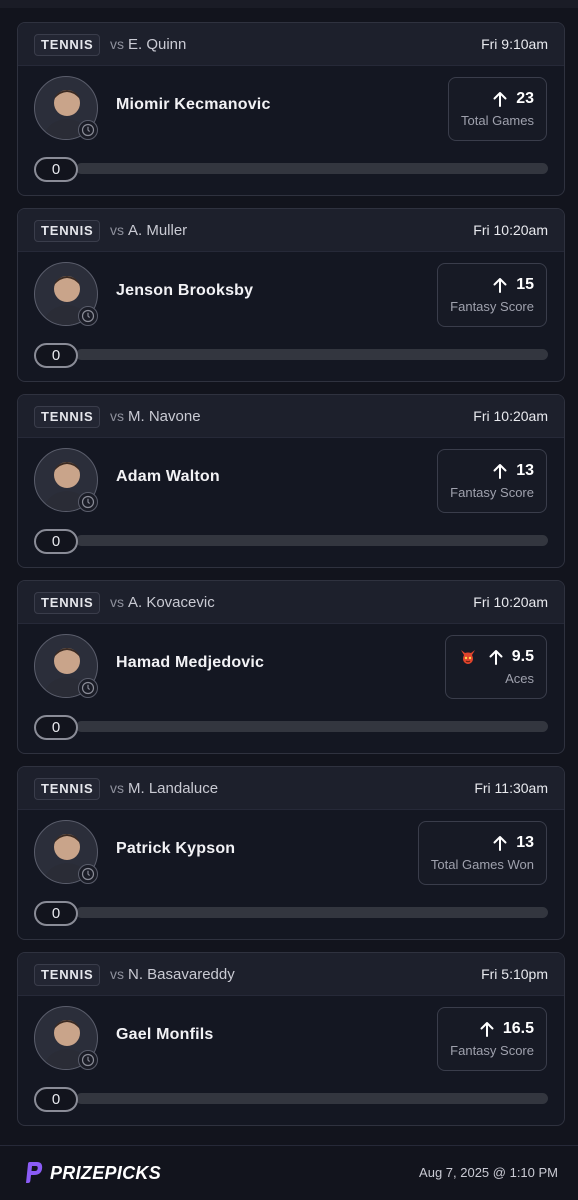  What do you see at coordinates (176, 848) in the screenshot?
I see `player-name: Patrick Kypson` at bounding box center [176, 848].